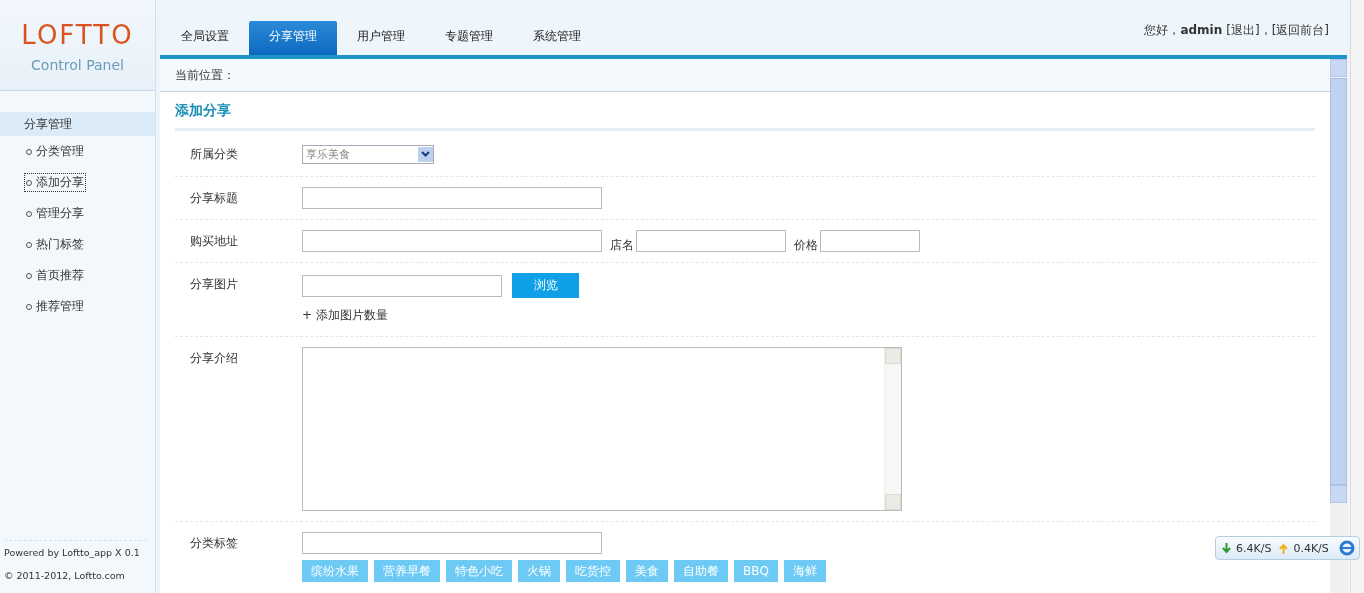 The image size is (1364, 593). I want to click on field-label: 分享标题, so click(214, 198).